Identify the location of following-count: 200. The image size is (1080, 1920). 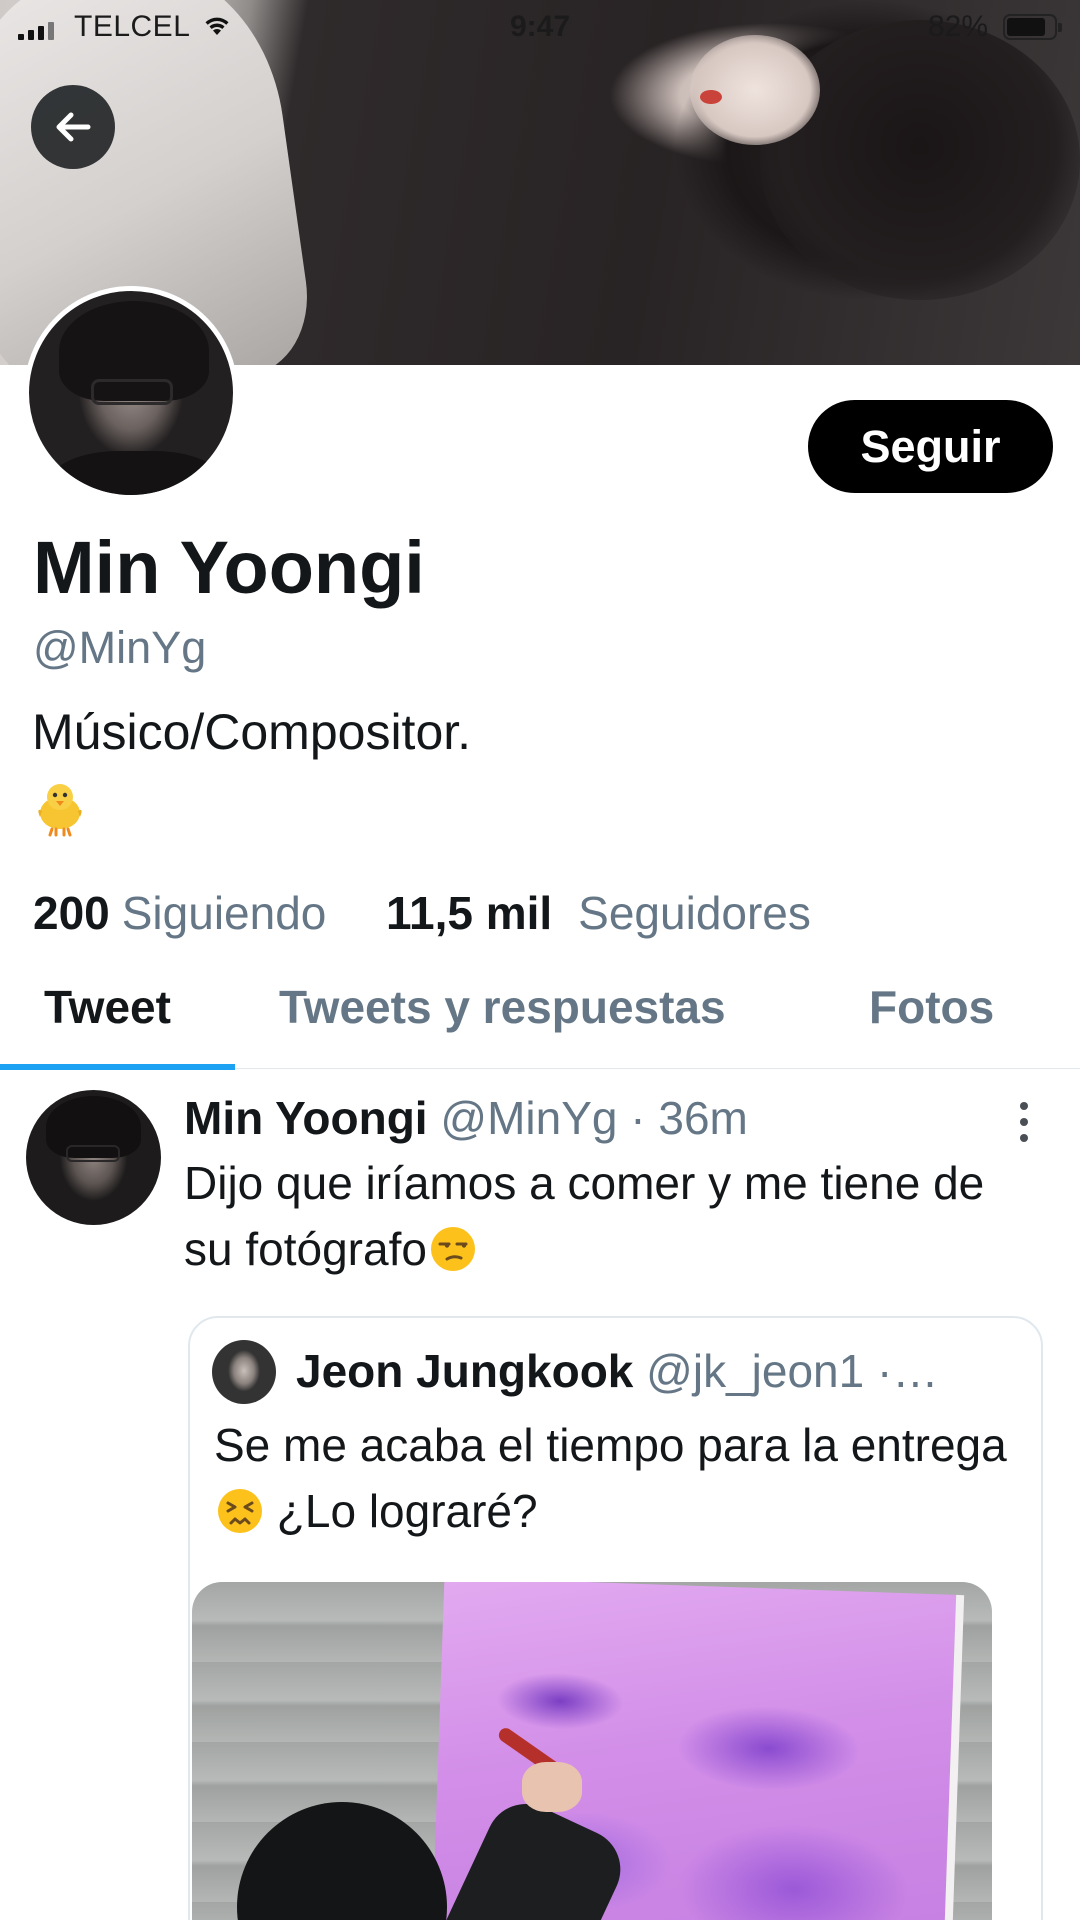
(71, 913).